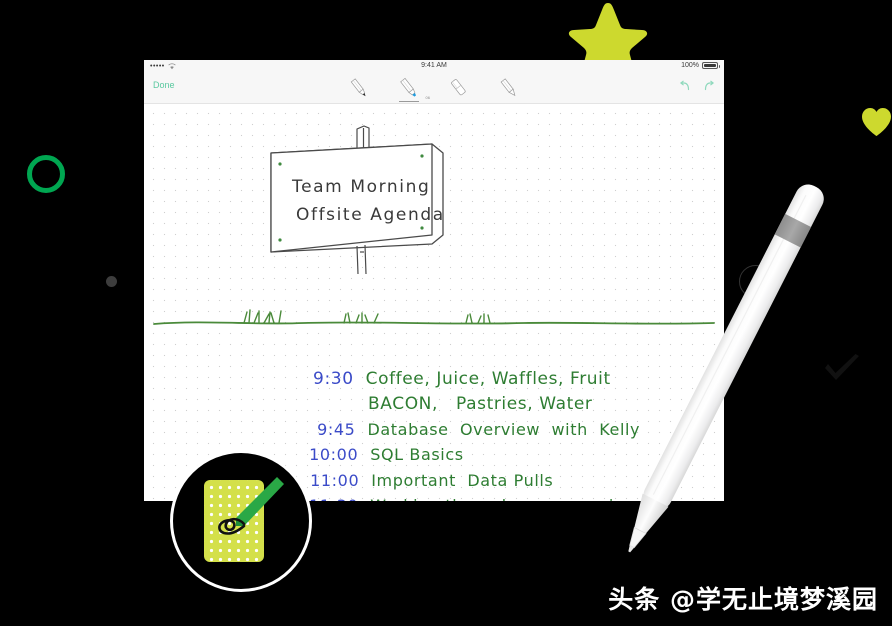 This screenshot has height=626, width=892. What do you see at coordinates (46, 174) in the screenshot?
I see `circle-outline-icon` at bounding box center [46, 174].